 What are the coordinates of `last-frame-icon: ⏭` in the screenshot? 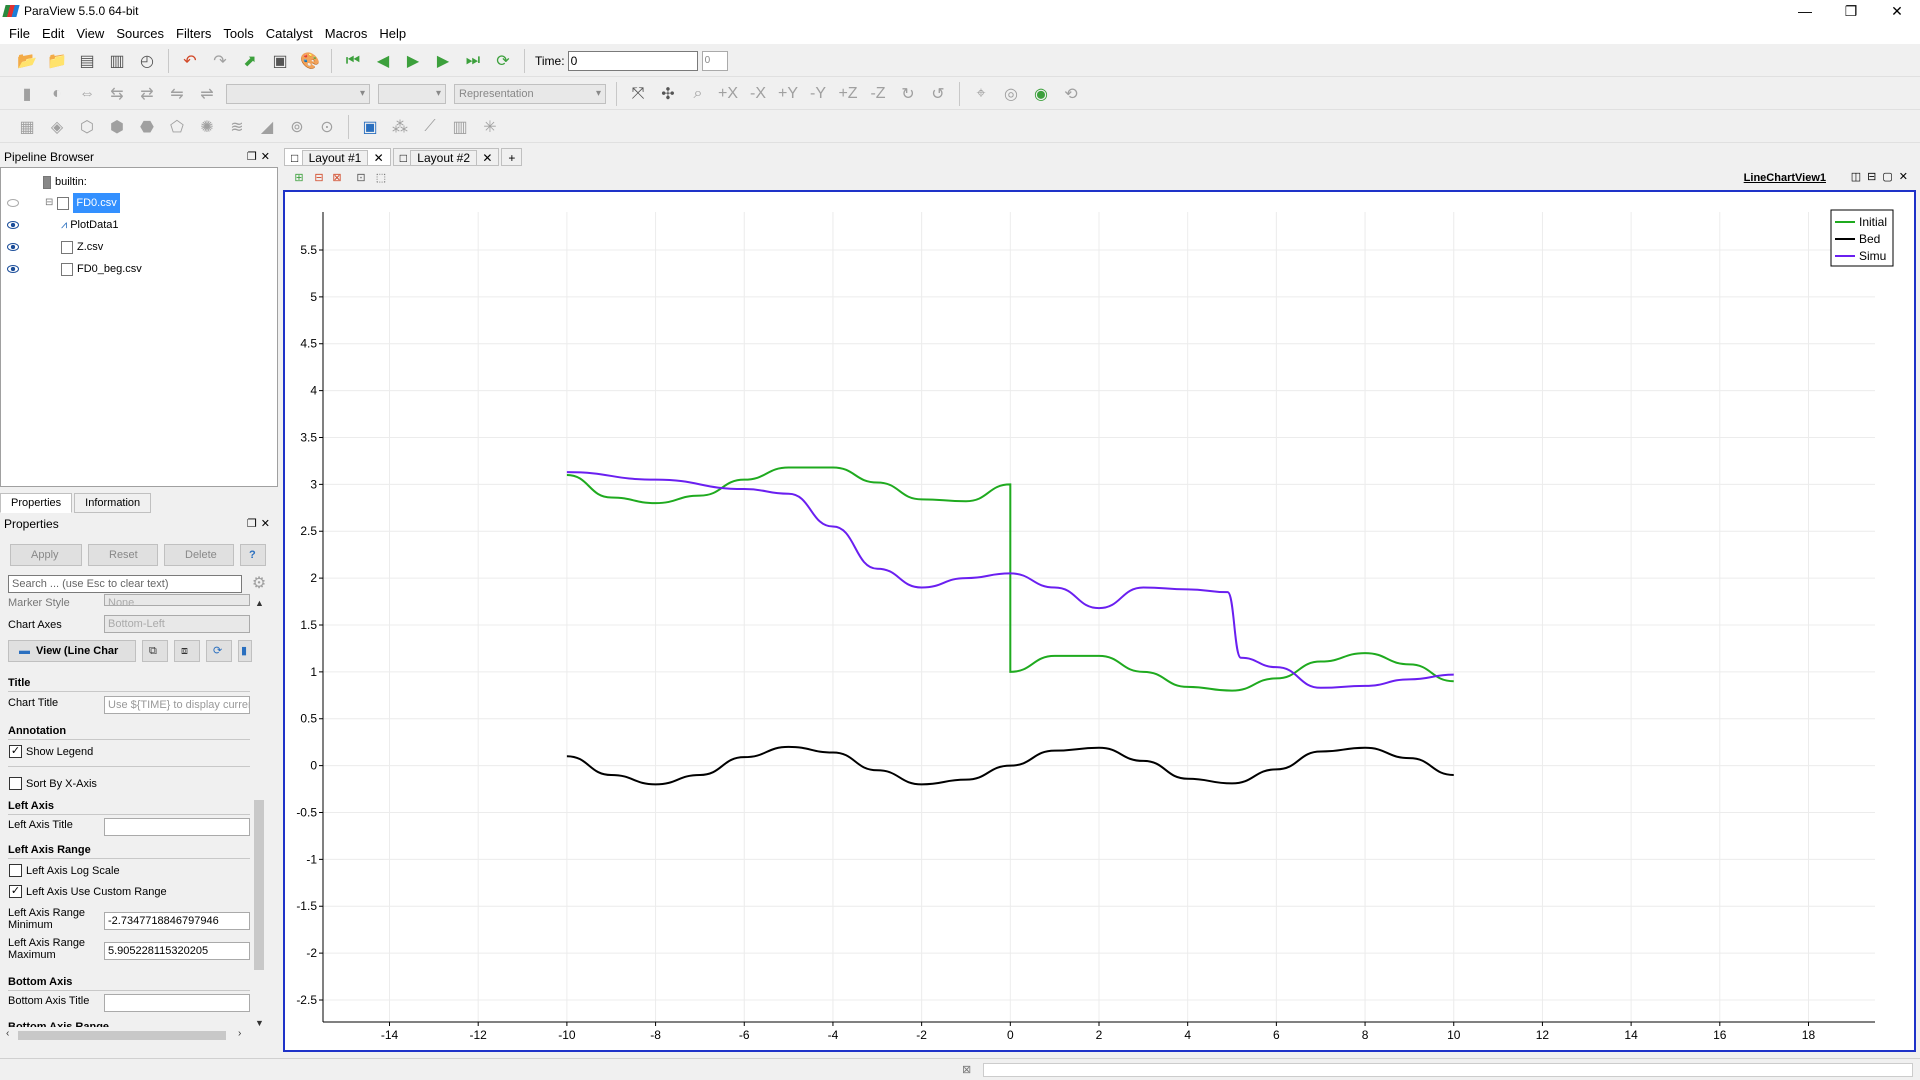 It's located at (473, 61).